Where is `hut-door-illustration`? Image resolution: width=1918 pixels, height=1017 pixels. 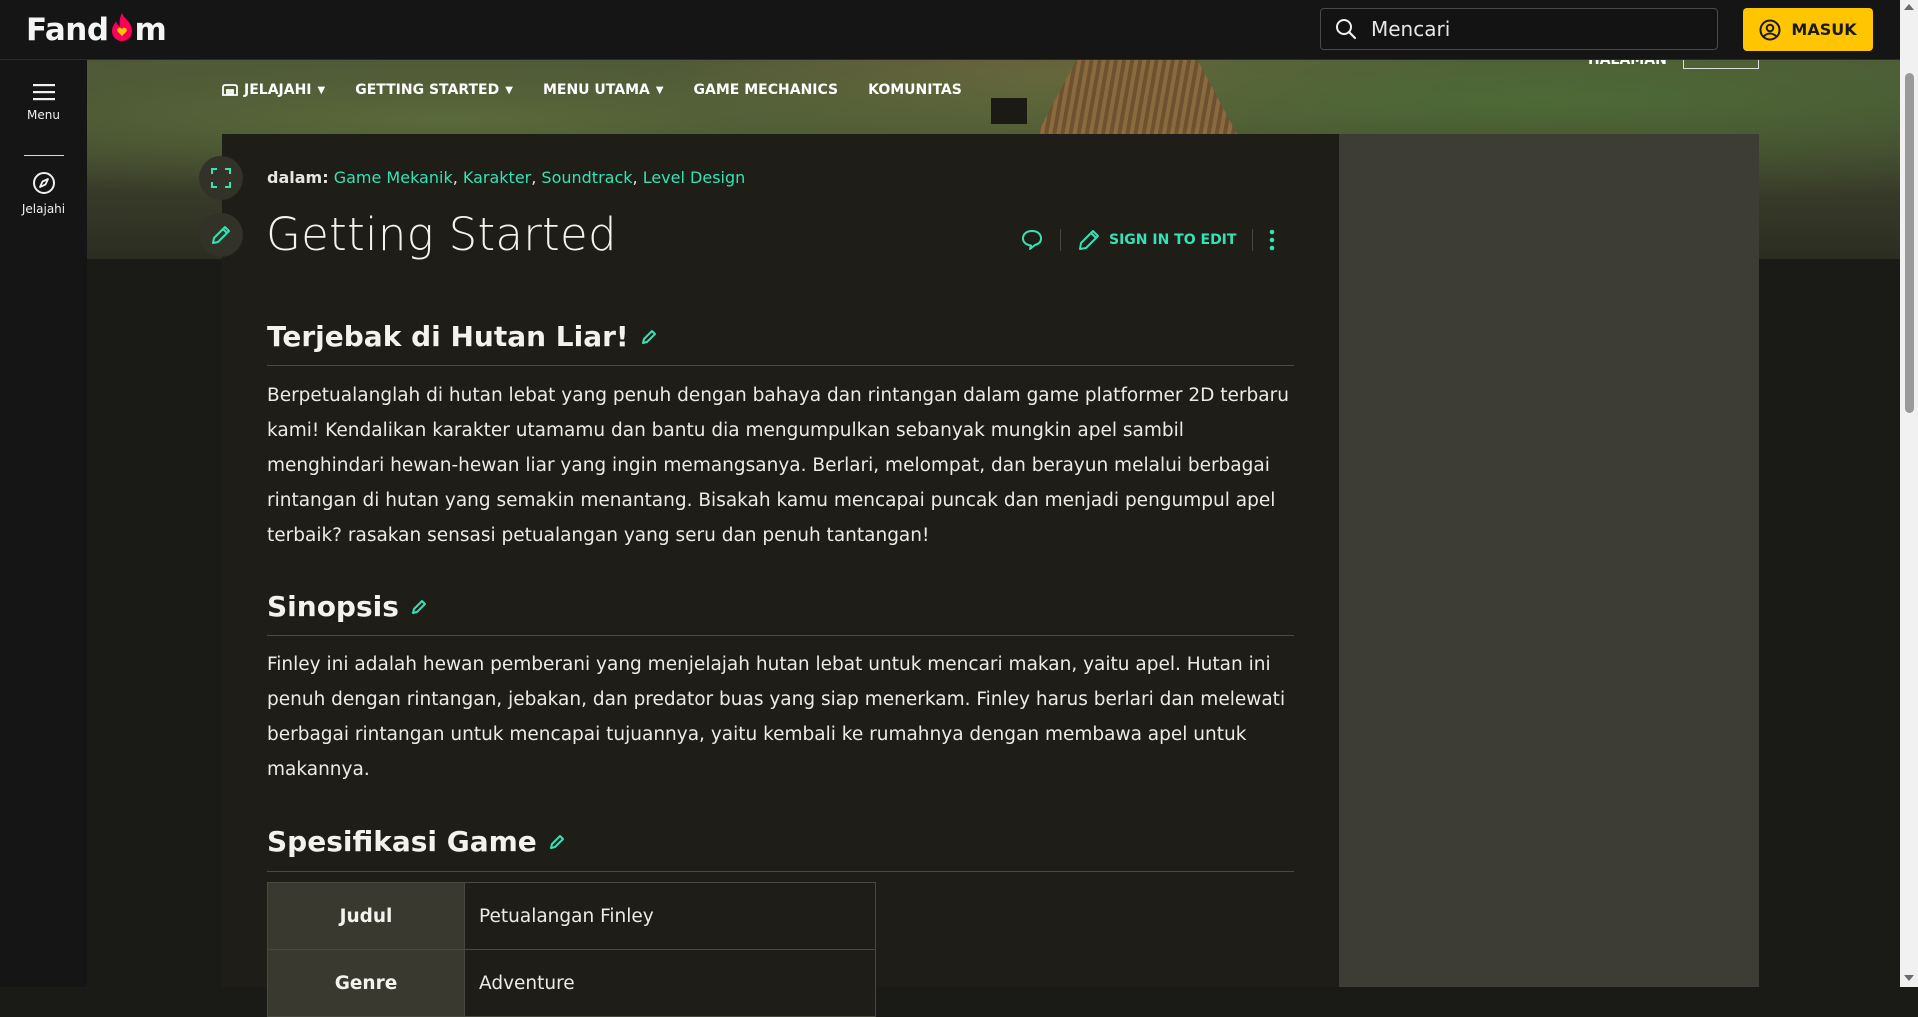 hut-door-illustration is located at coordinates (1009, 111).